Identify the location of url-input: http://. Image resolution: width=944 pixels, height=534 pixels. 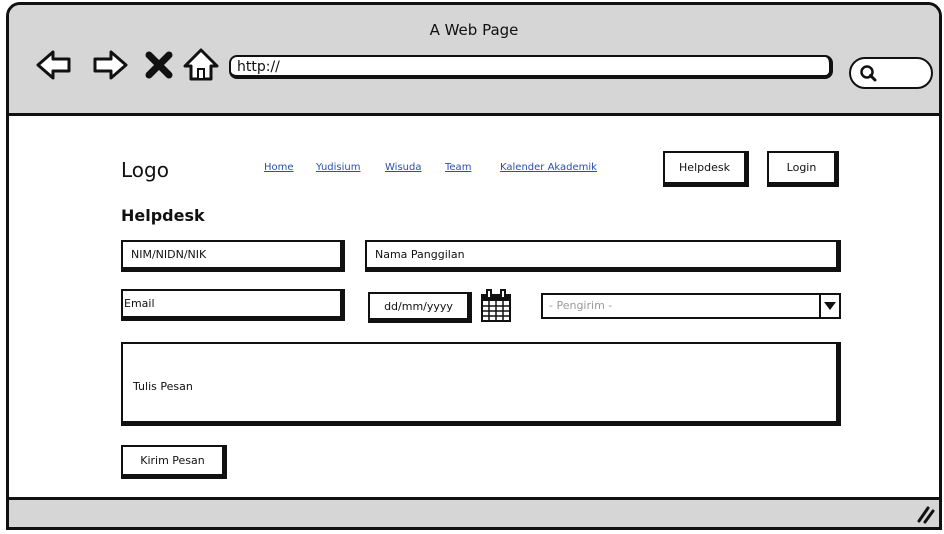
(531, 67).